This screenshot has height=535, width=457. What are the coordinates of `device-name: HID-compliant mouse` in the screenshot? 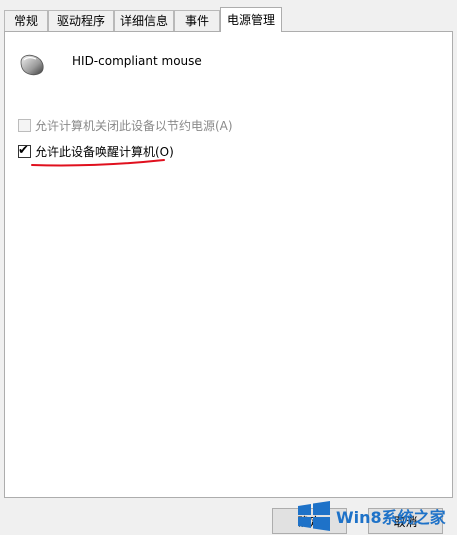 It's located at (137, 61).